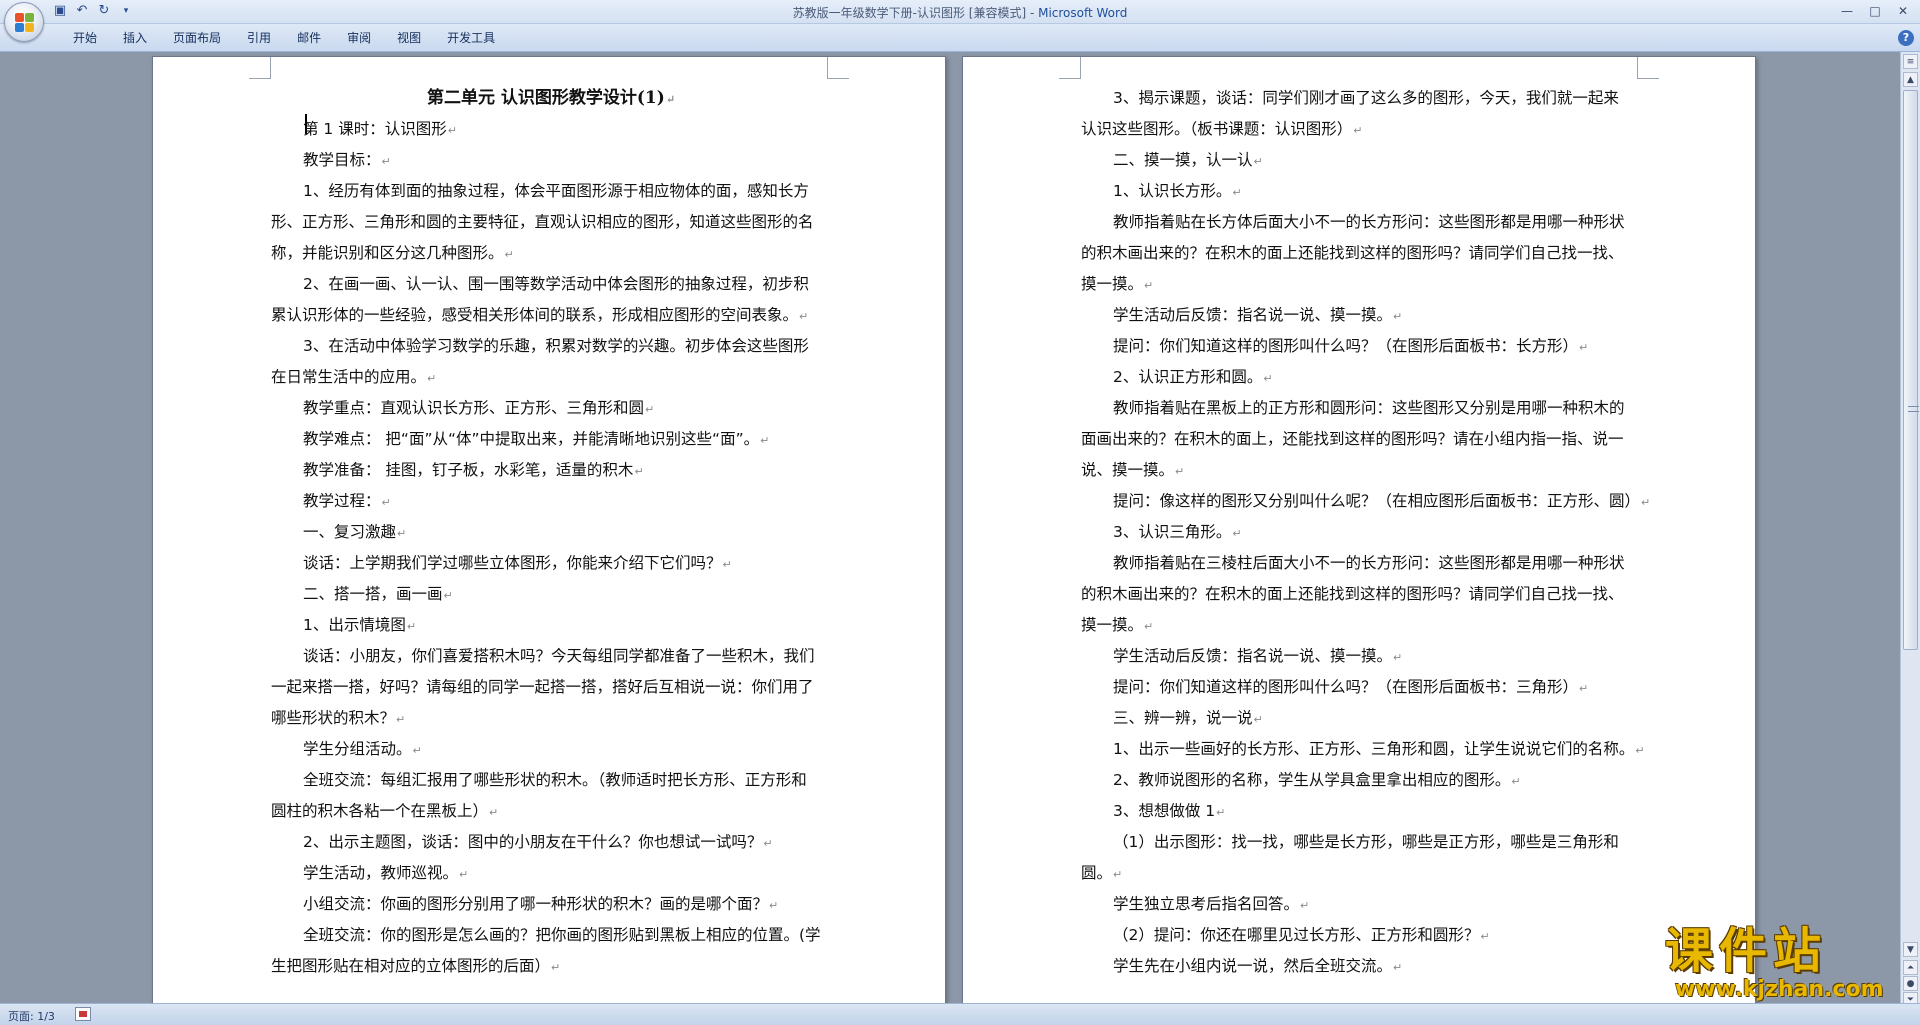 This screenshot has height=1025, width=1920. Describe the element at coordinates (1906, 38) in the screenshot. I see `help-icon: ?` at that location.